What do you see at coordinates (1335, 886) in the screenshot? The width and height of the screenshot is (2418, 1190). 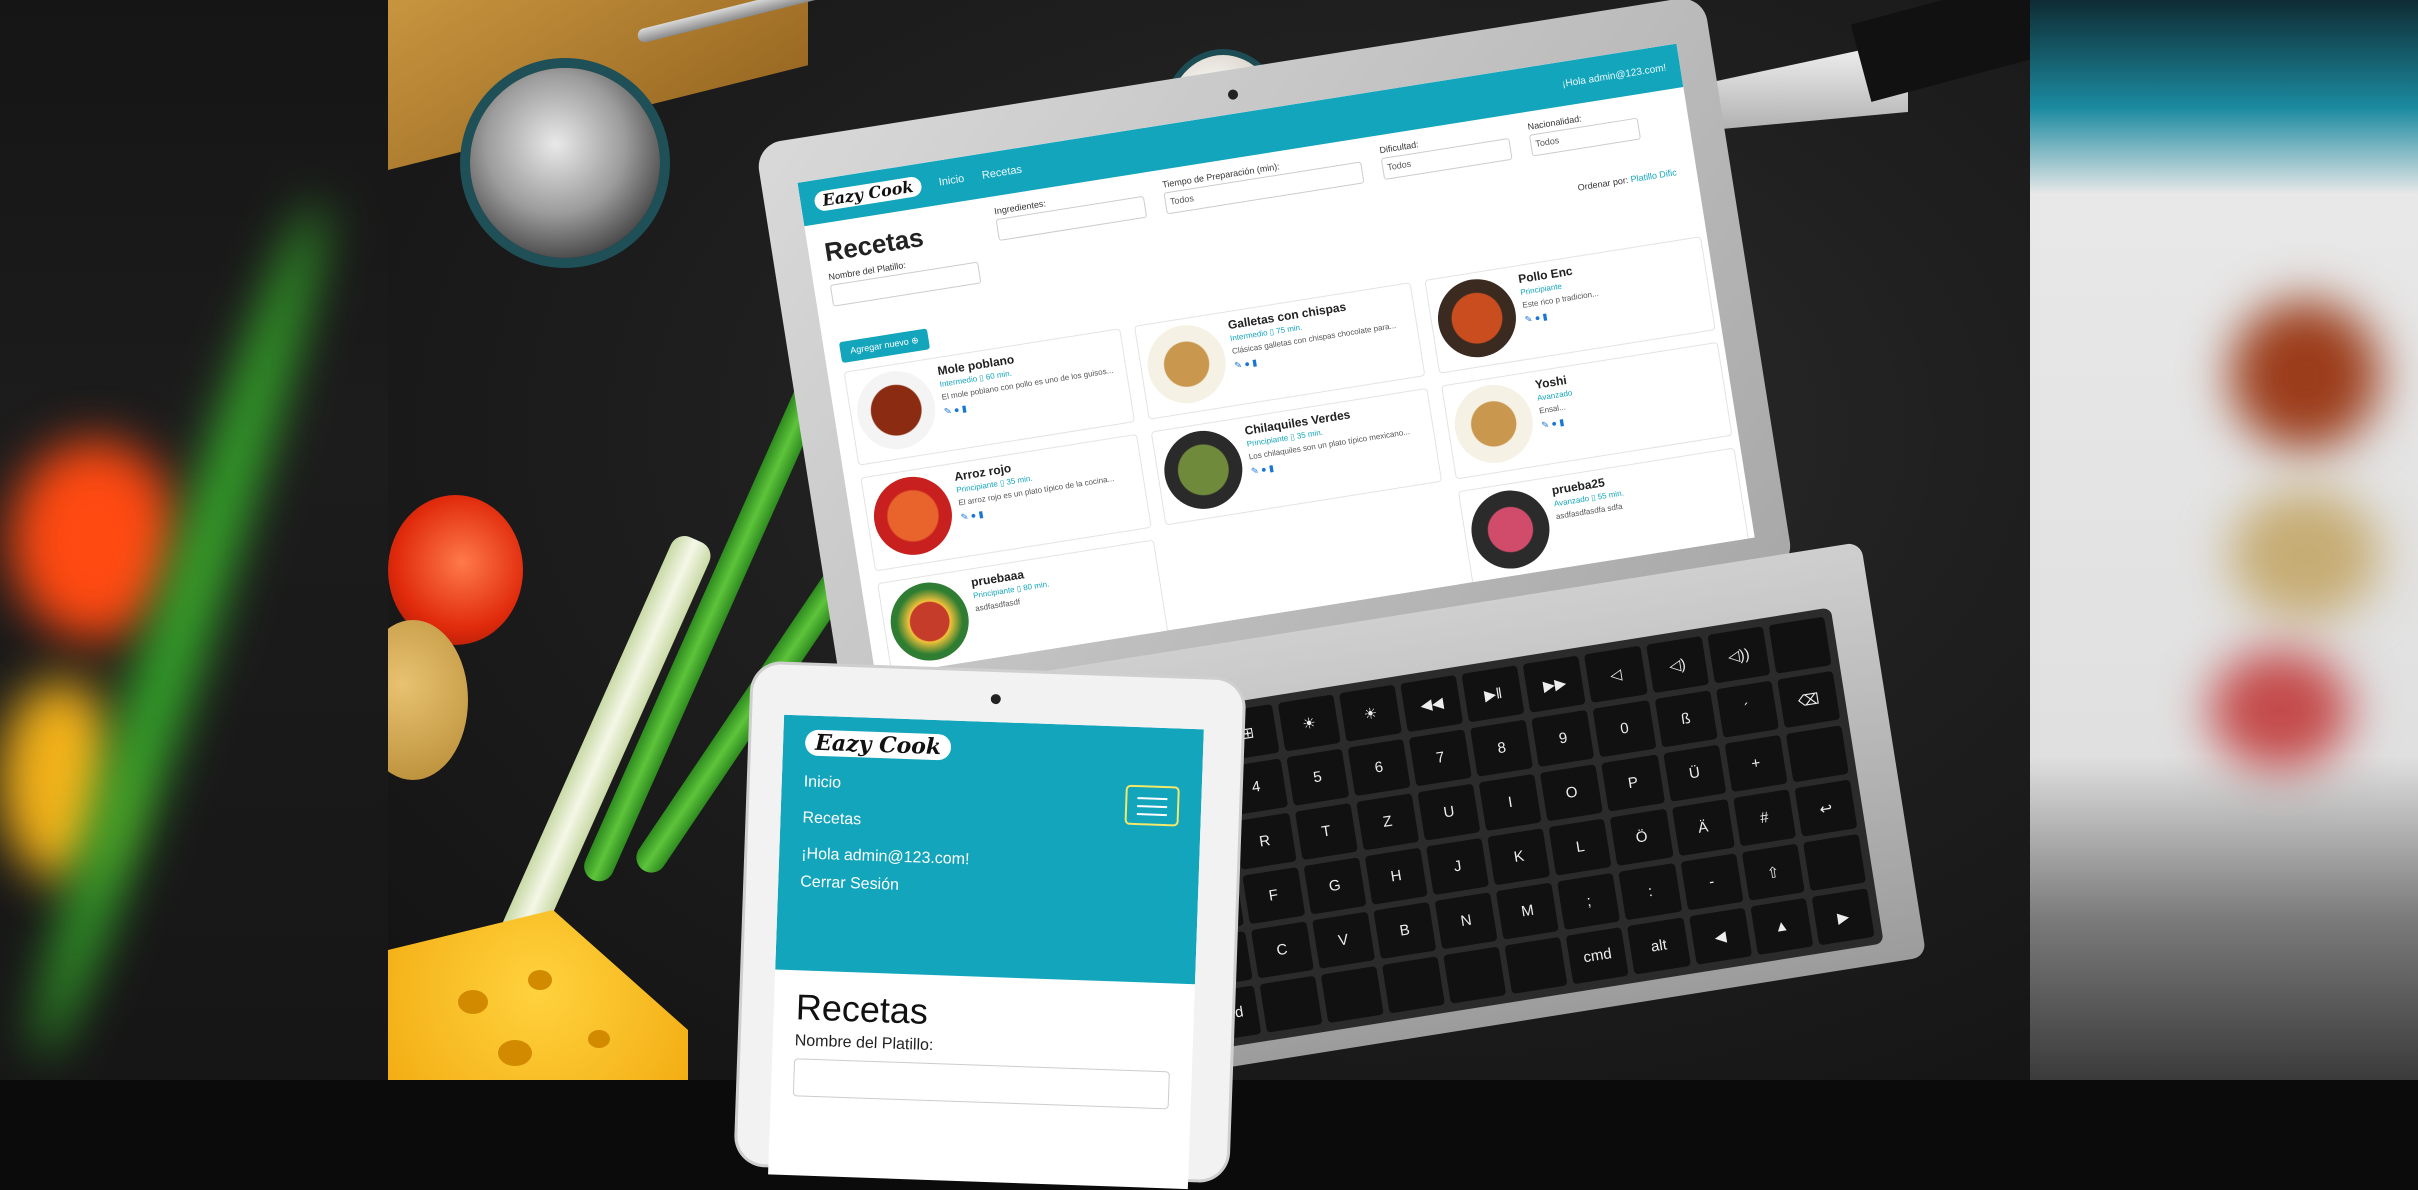 I see `keyboard-key: G` at bounding box center [1335, 886].